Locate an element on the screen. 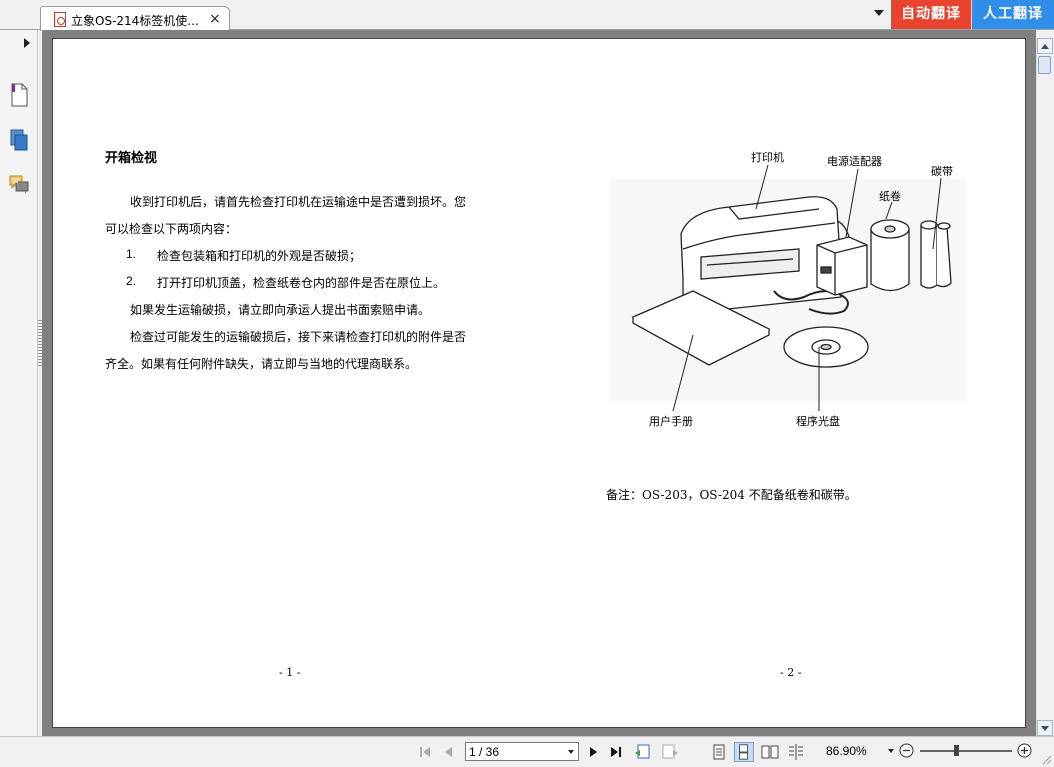 This screenshot has height=767, width=1054. document-tab: 立象OS-214标签机使... × is located at coordinates (135, 18).